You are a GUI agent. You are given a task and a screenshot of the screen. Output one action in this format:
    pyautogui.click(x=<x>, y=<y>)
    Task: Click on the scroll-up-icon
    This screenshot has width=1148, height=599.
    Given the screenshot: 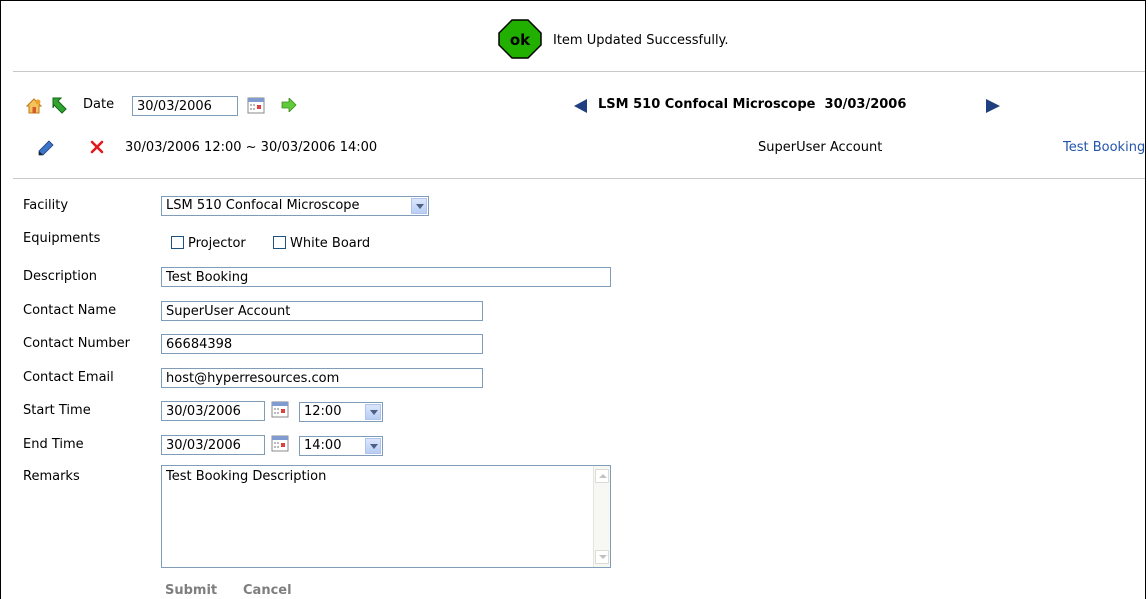 What is the action you would take?
    pyautogui.click(x=602, y=476)
    